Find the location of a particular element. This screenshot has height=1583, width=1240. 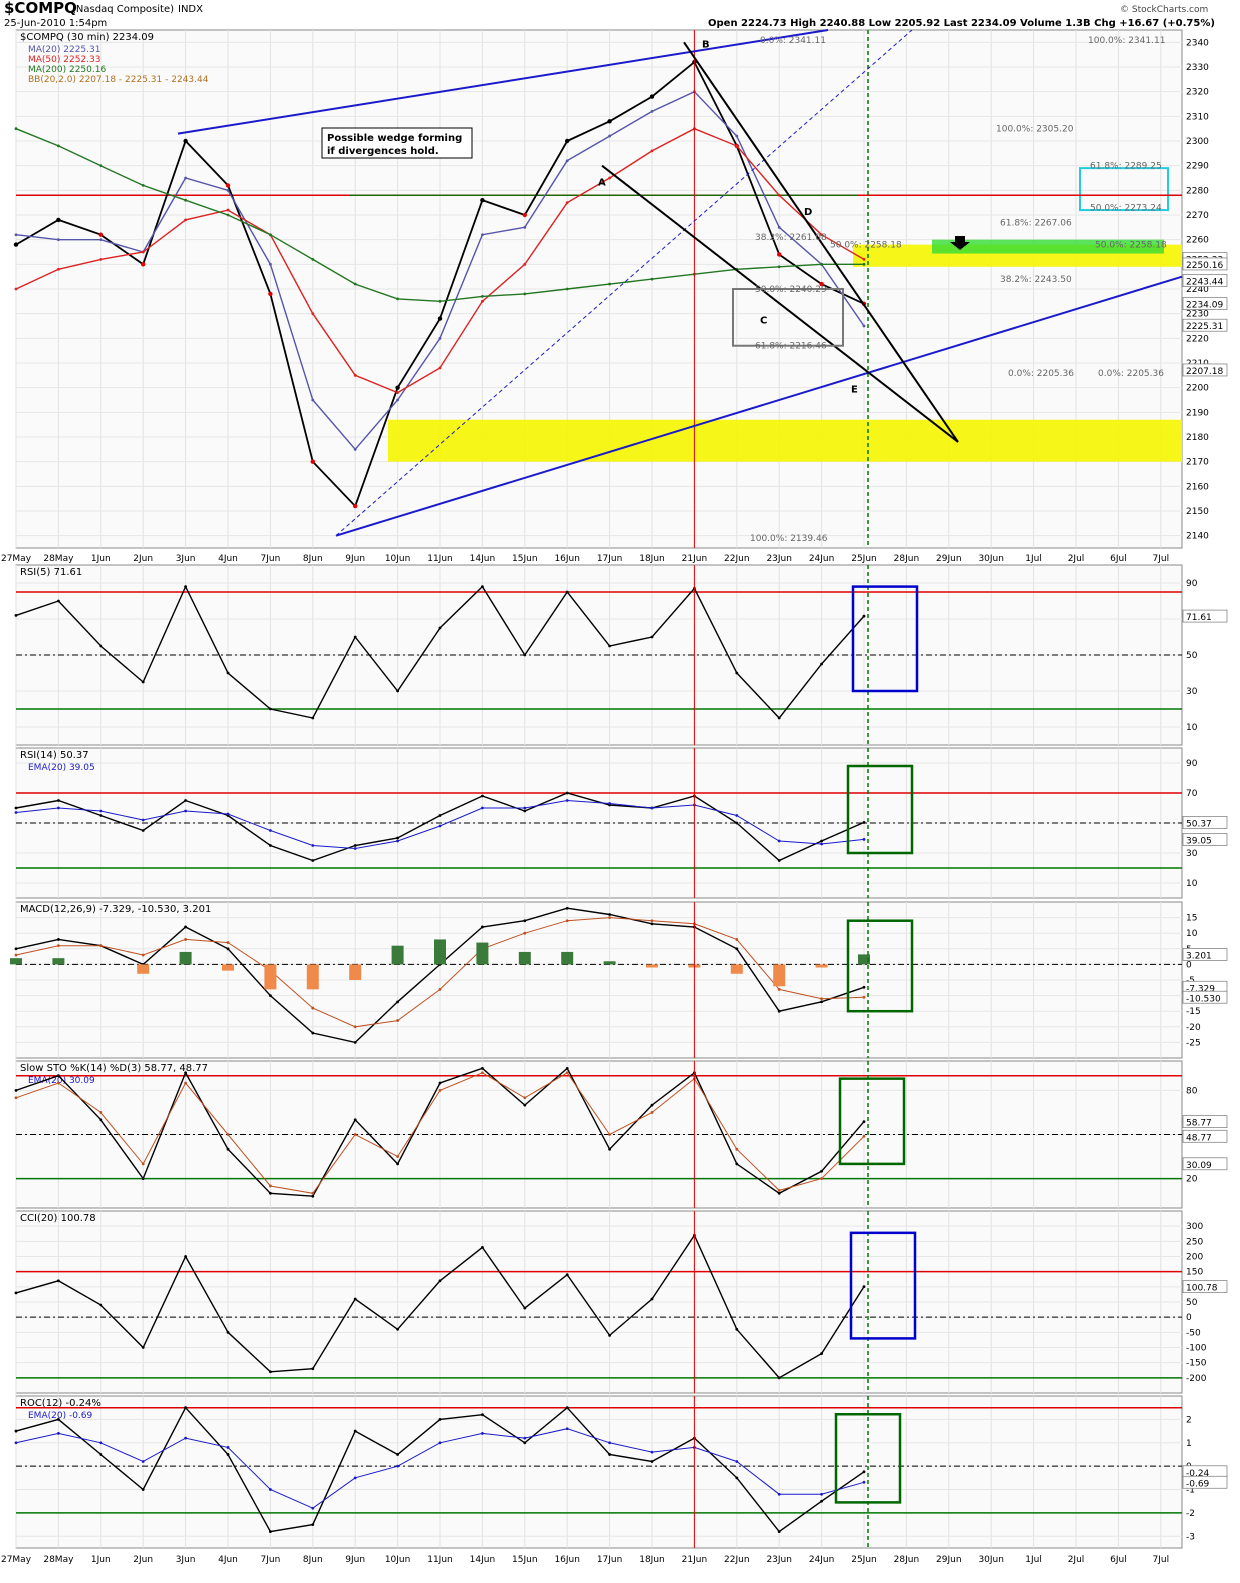

x-tick-label: 4Jun is located at coordinates (228, 1560).